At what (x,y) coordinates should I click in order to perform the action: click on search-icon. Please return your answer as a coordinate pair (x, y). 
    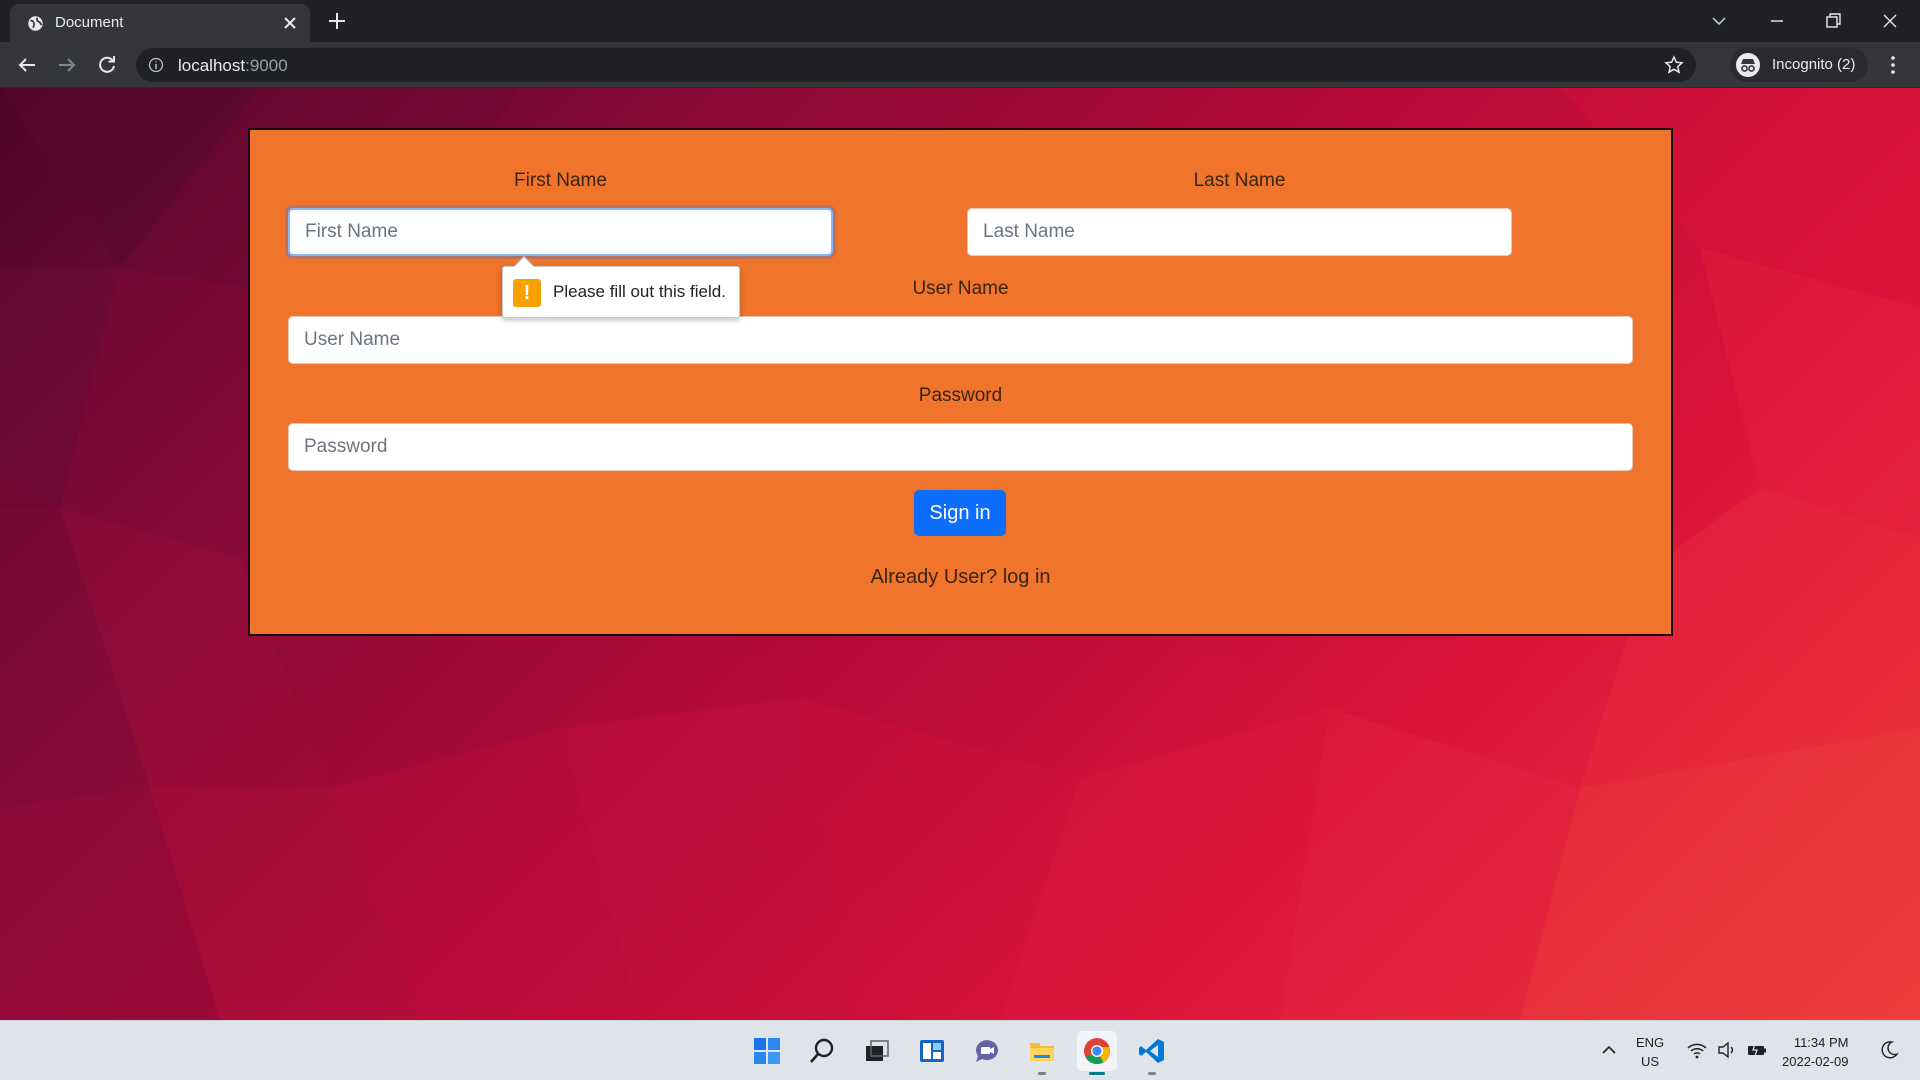
    Looking at the image, I should click on (822, 1050).